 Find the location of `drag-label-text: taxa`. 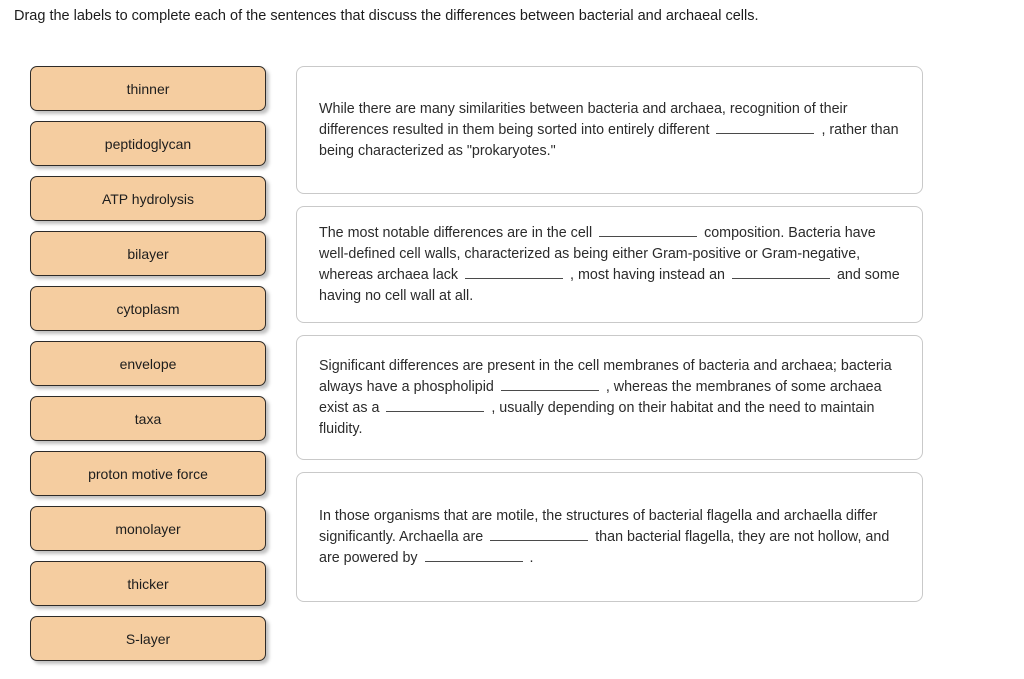

drag-label-text: taxa is located at coordinates (148, 418).